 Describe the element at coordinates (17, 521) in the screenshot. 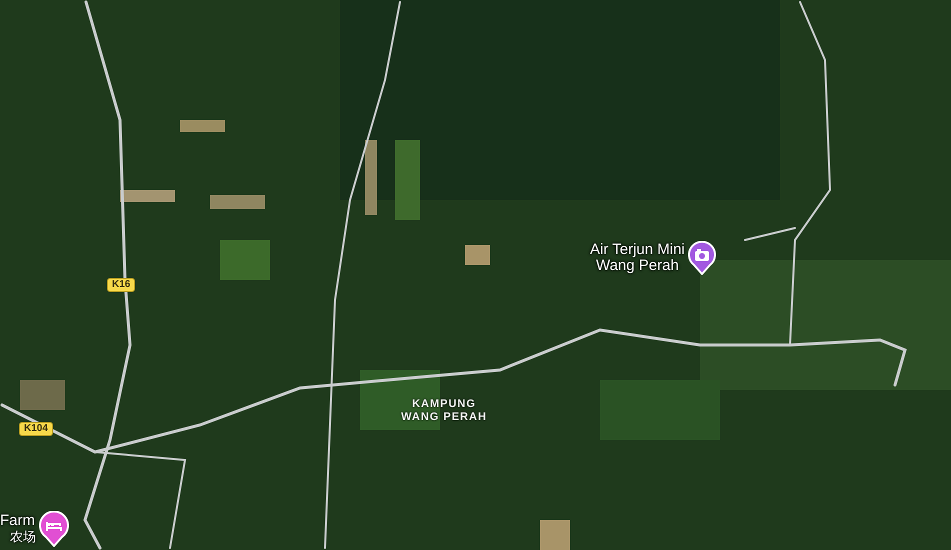

I see `place-name: Farm` at that location.